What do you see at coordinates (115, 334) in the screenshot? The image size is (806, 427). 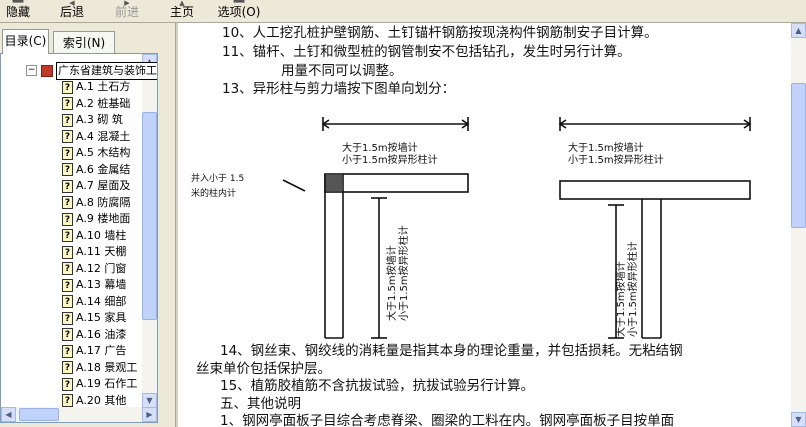 I see `tree-item-label: 油漆` at bounding box center [115, 334].